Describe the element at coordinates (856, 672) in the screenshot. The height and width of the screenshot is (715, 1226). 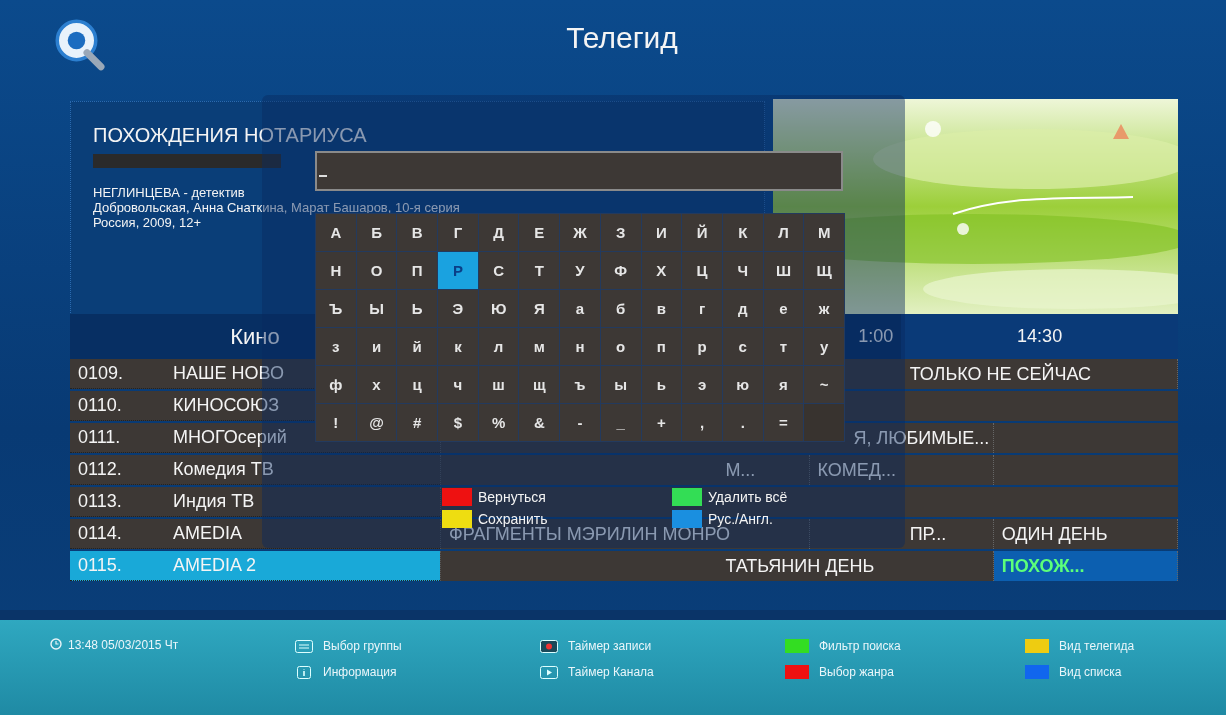
I see `hint-label: Выбор жанра` at that location.